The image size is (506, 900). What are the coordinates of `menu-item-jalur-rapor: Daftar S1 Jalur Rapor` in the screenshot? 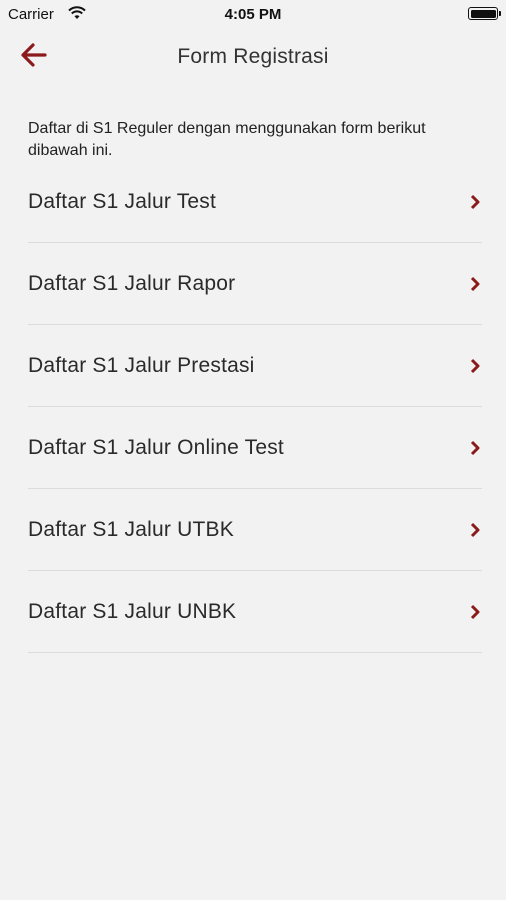 It's located at (255, 284).